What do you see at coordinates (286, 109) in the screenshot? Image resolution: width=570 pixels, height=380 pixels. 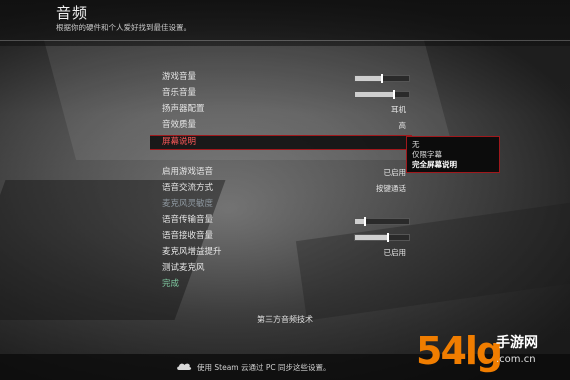 I see `setting-speaker-config: 扬声器配置 耳机` at bounding box center [286, 109].